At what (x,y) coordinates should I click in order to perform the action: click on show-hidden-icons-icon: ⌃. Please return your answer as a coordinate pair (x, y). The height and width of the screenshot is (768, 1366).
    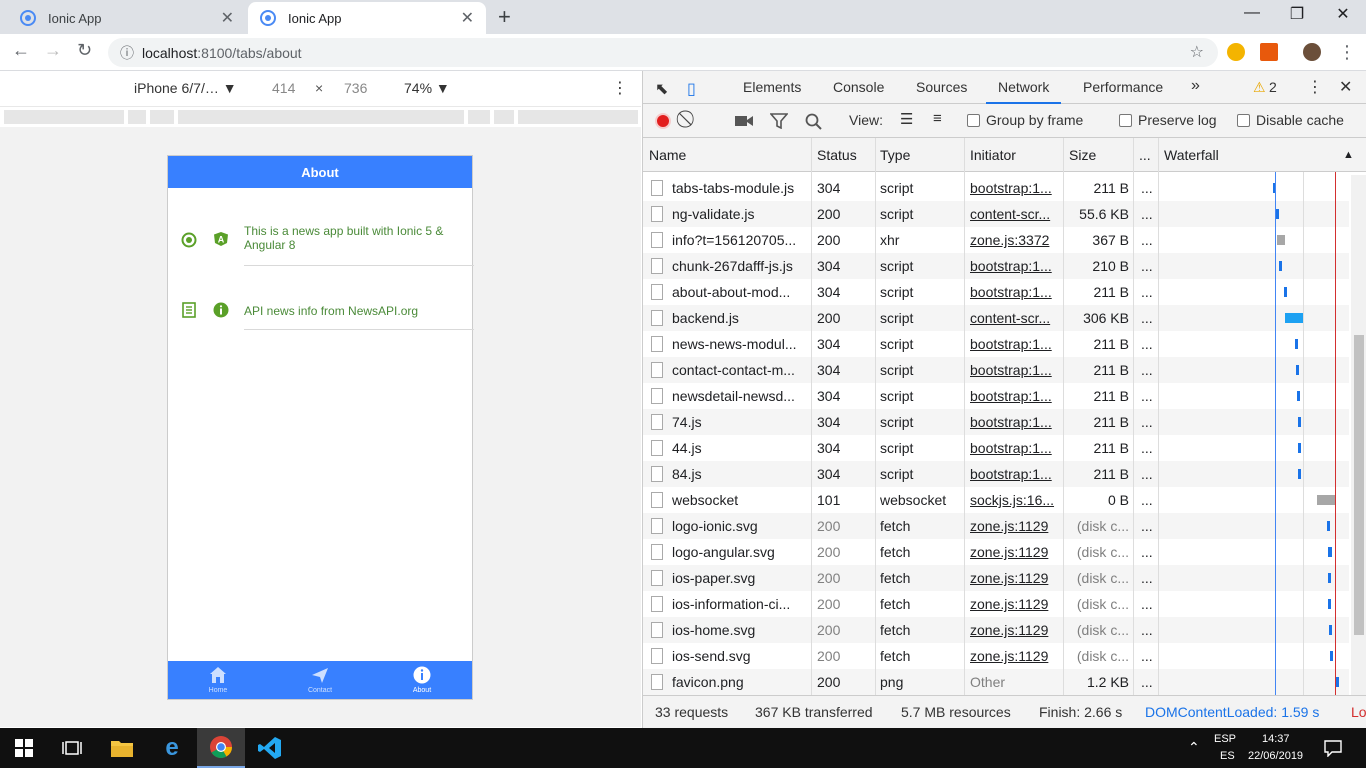
    Looking at the image, I should click on (1194, 747).